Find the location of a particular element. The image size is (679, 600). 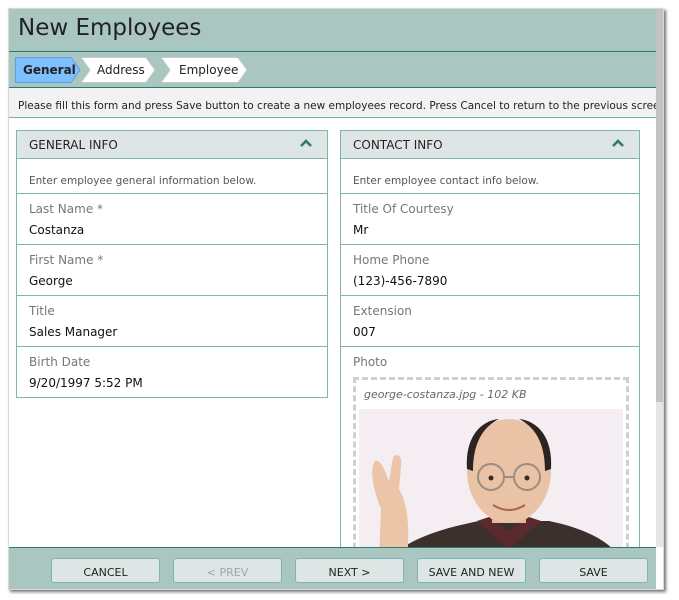

field-label: Extension is located at coordinates (382, 311).